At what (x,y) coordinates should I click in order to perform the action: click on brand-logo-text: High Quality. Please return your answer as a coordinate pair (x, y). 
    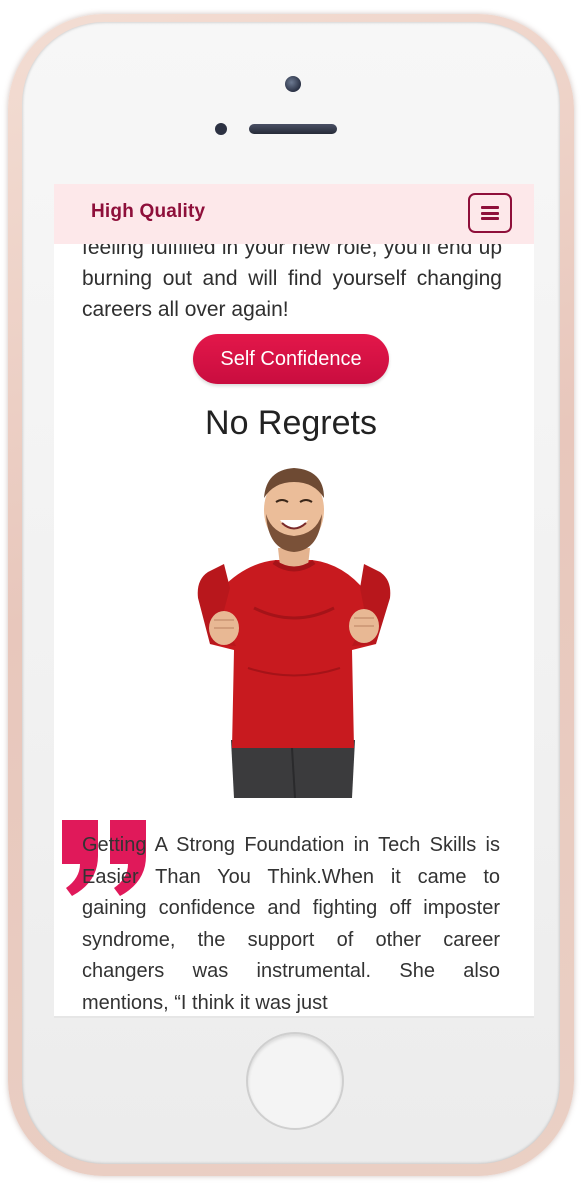
    Looking at the image, I should click on (148, 212).